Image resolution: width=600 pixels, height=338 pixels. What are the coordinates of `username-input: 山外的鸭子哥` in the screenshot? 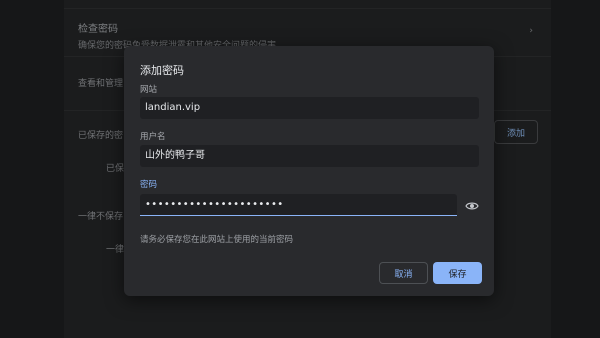 It's located at (309, 156).